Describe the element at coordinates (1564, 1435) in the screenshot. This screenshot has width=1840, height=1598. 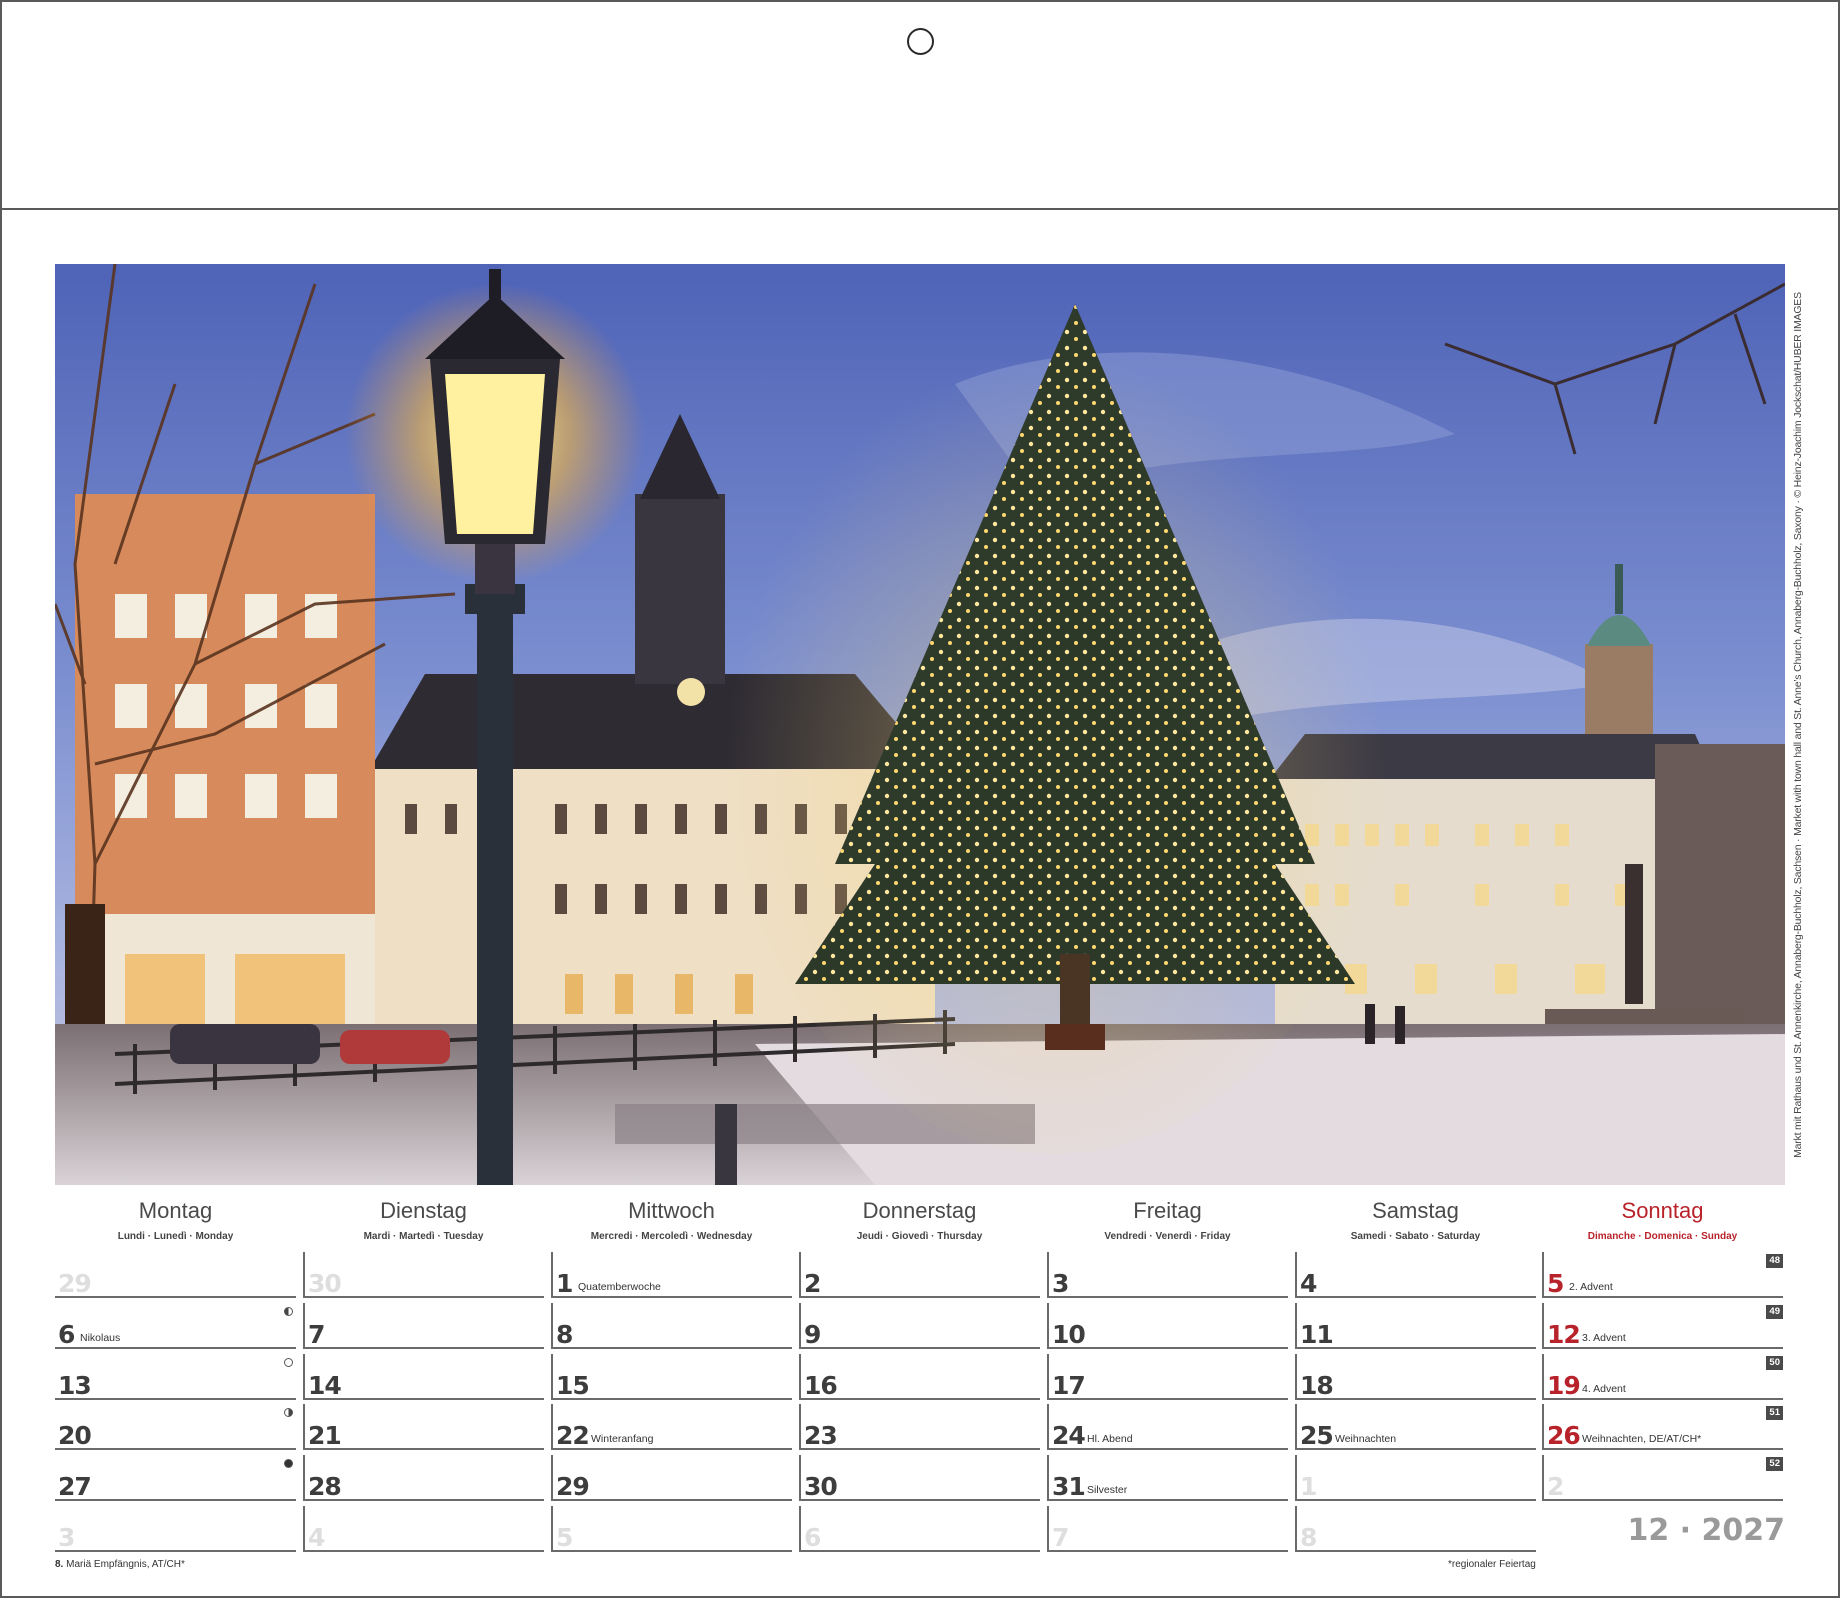
I see `day-number: 26` at that location.